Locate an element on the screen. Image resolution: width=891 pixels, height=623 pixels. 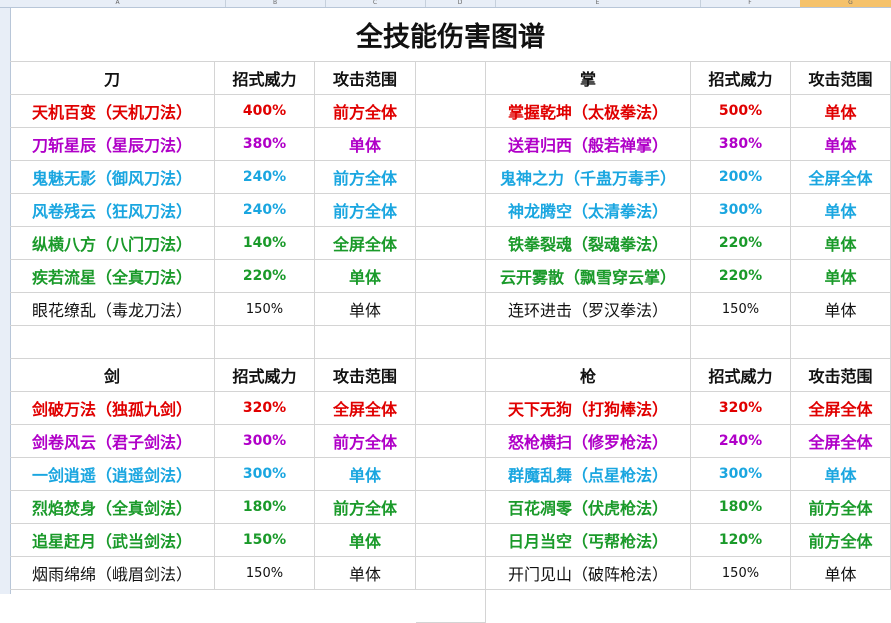
skill-name-cell: 鬼神之力（千蛊万毒手） is located at coordinates (588, 177).